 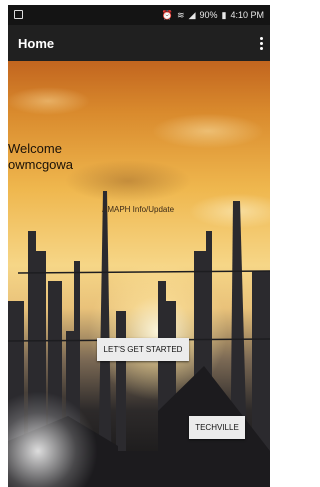 What do you see at coordinates (224, 15) in the screenshot?
I see `battery-icon: ▮` at bounding box center [224, 15].